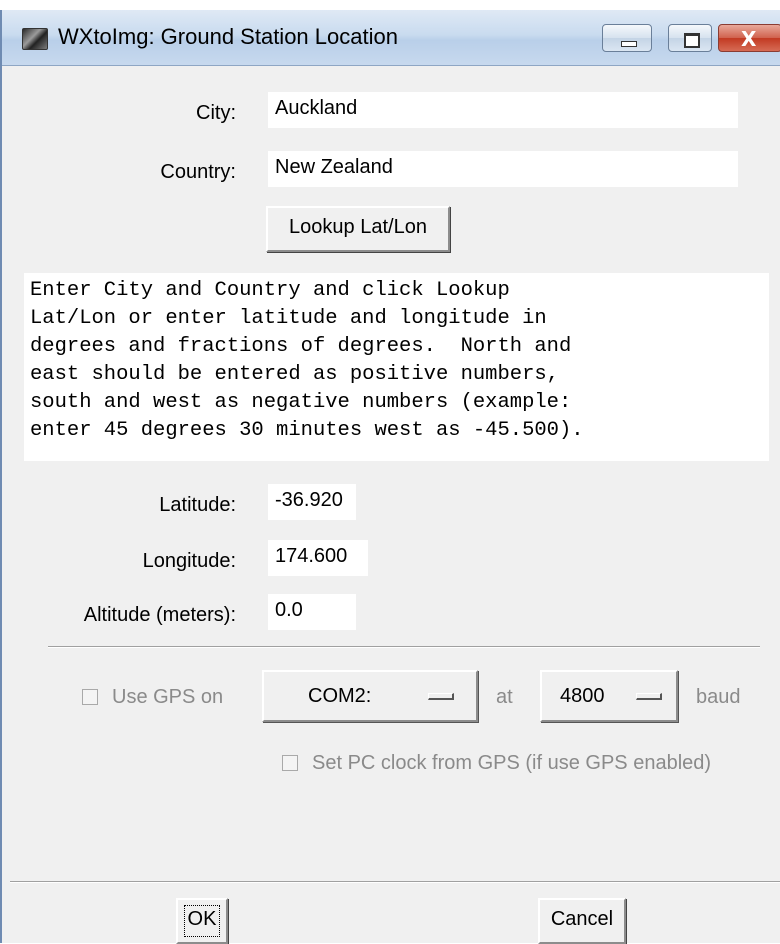 This screenshot has width=780, height=944. What do you see at coordinates (312, 612) in the screenshot?
I see `altitude-field: 0.0` at bounding box center [312, 612].